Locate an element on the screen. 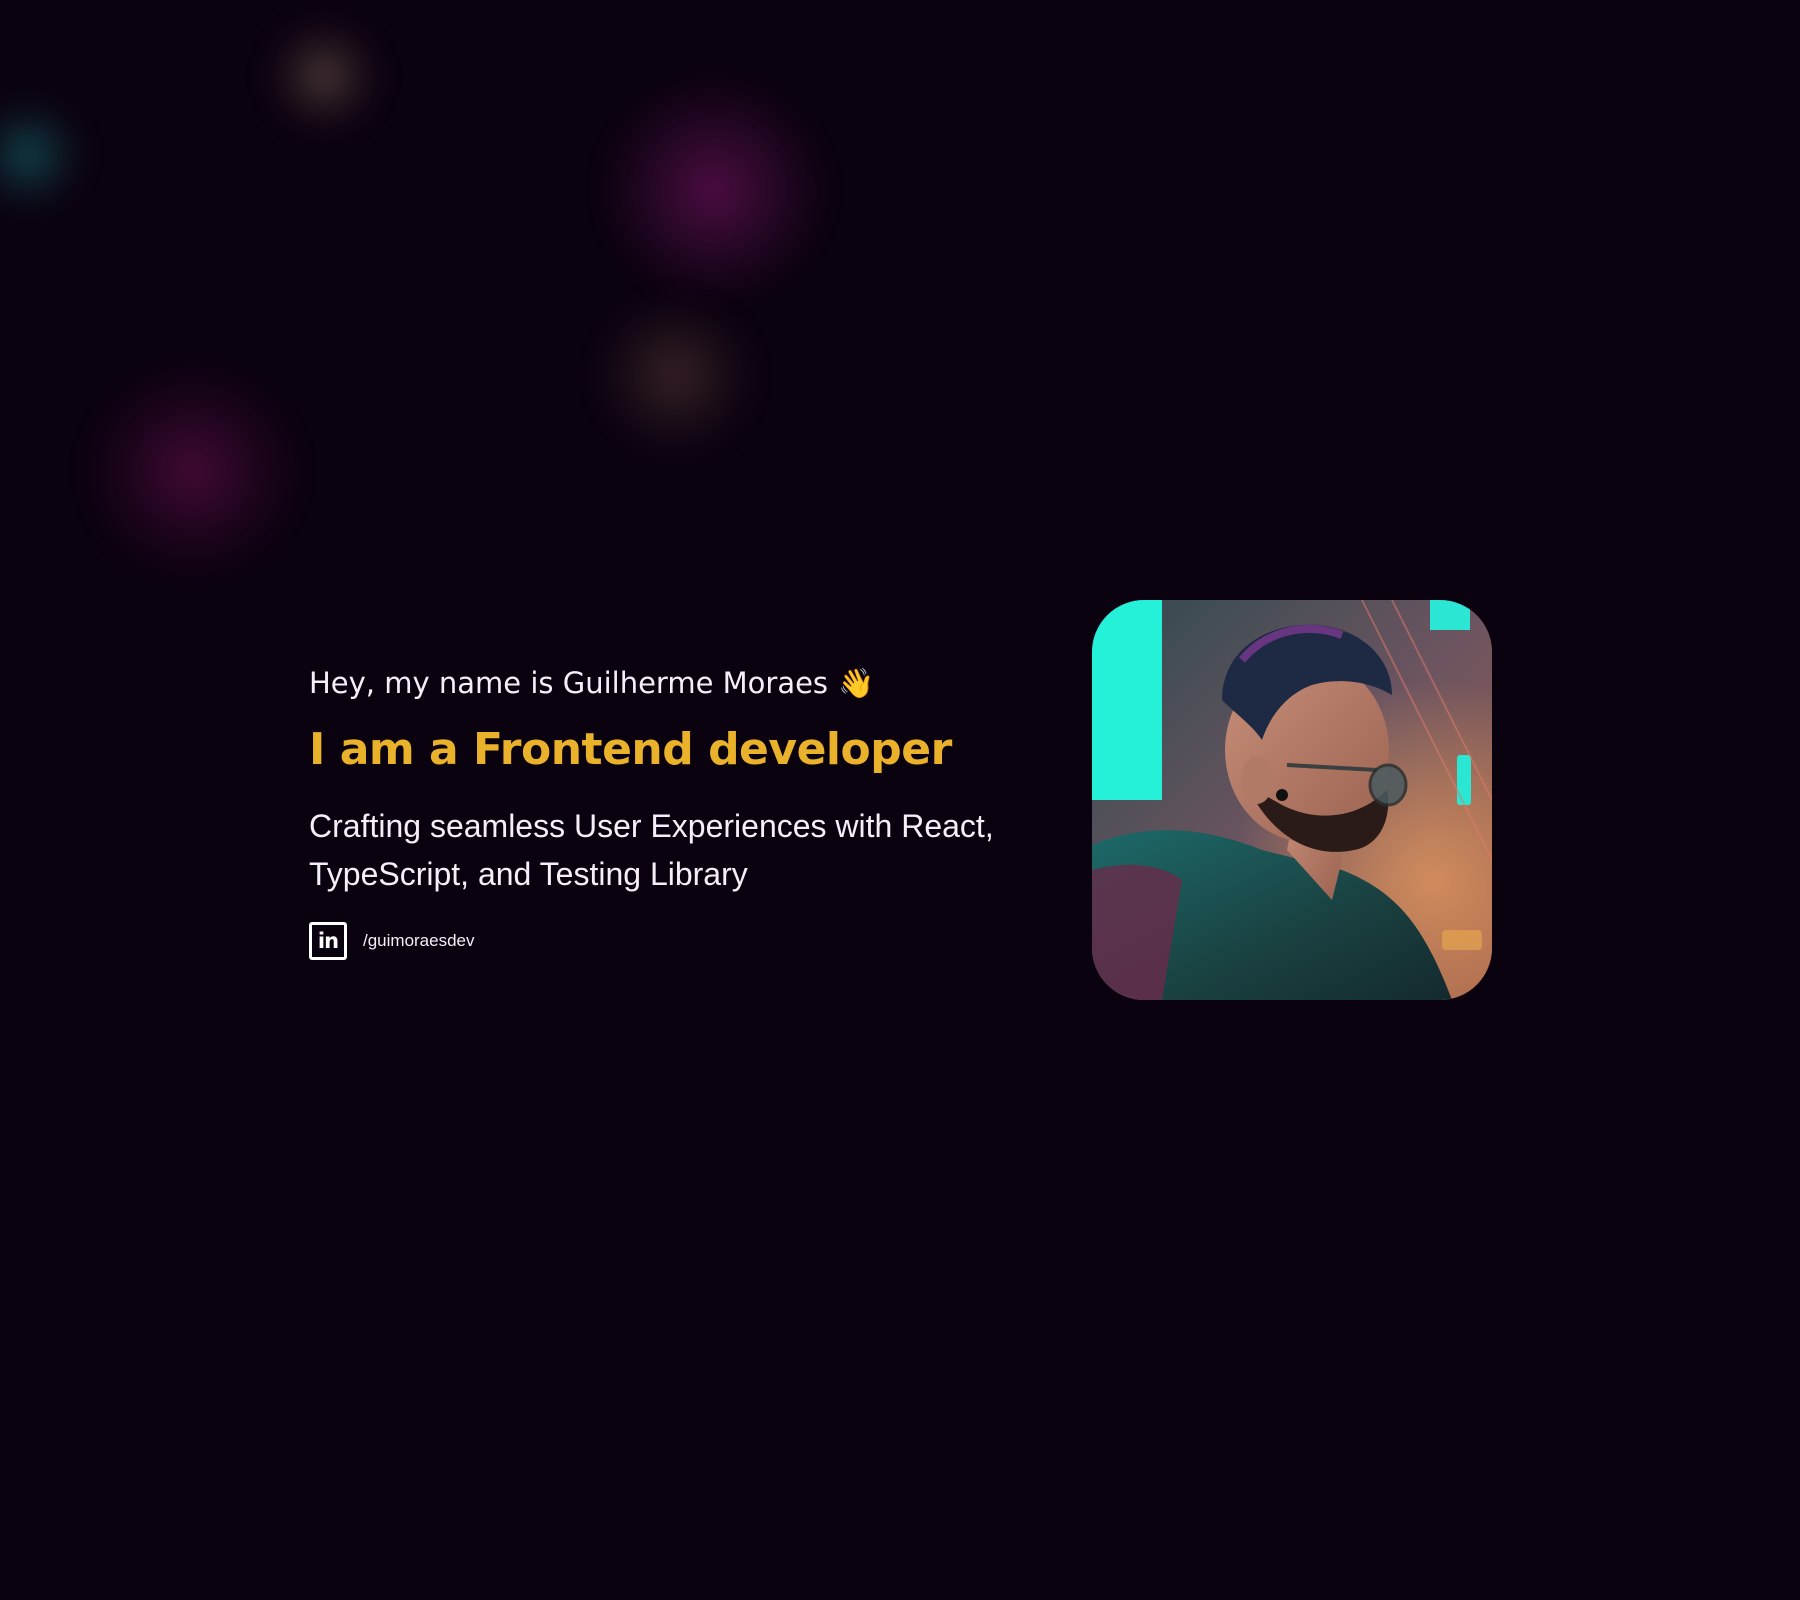  profile-avatar is located at coordinates (1292, 800).